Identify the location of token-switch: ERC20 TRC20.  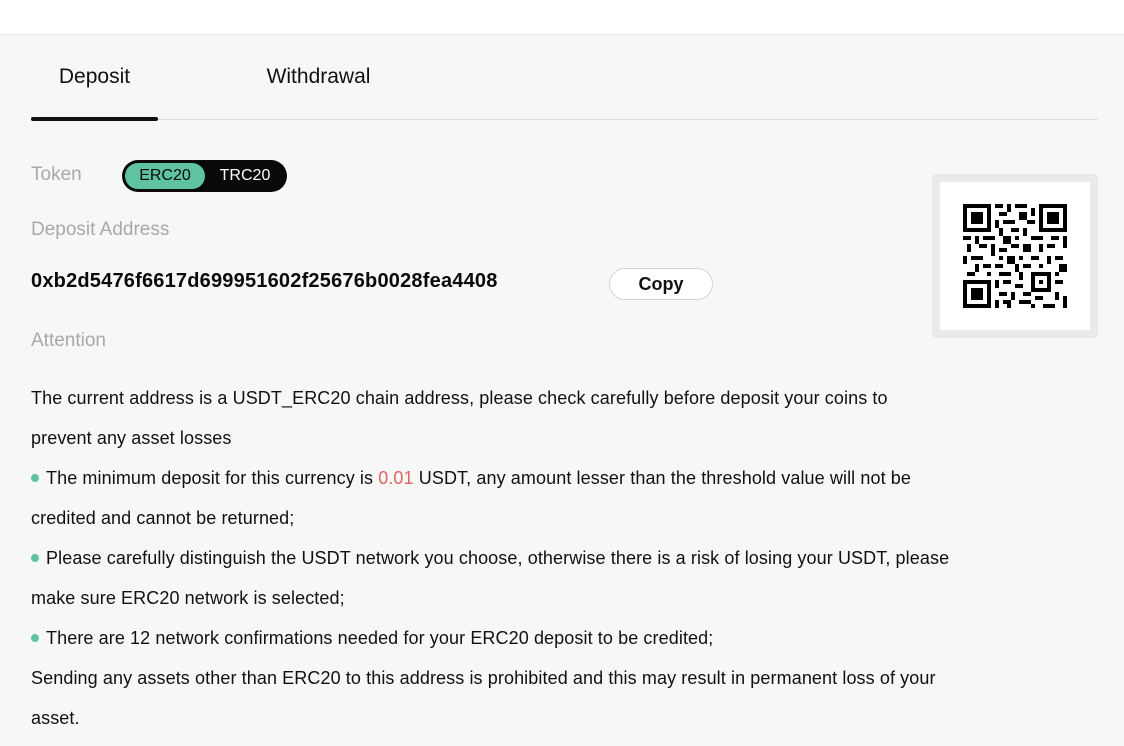
(204, 176).